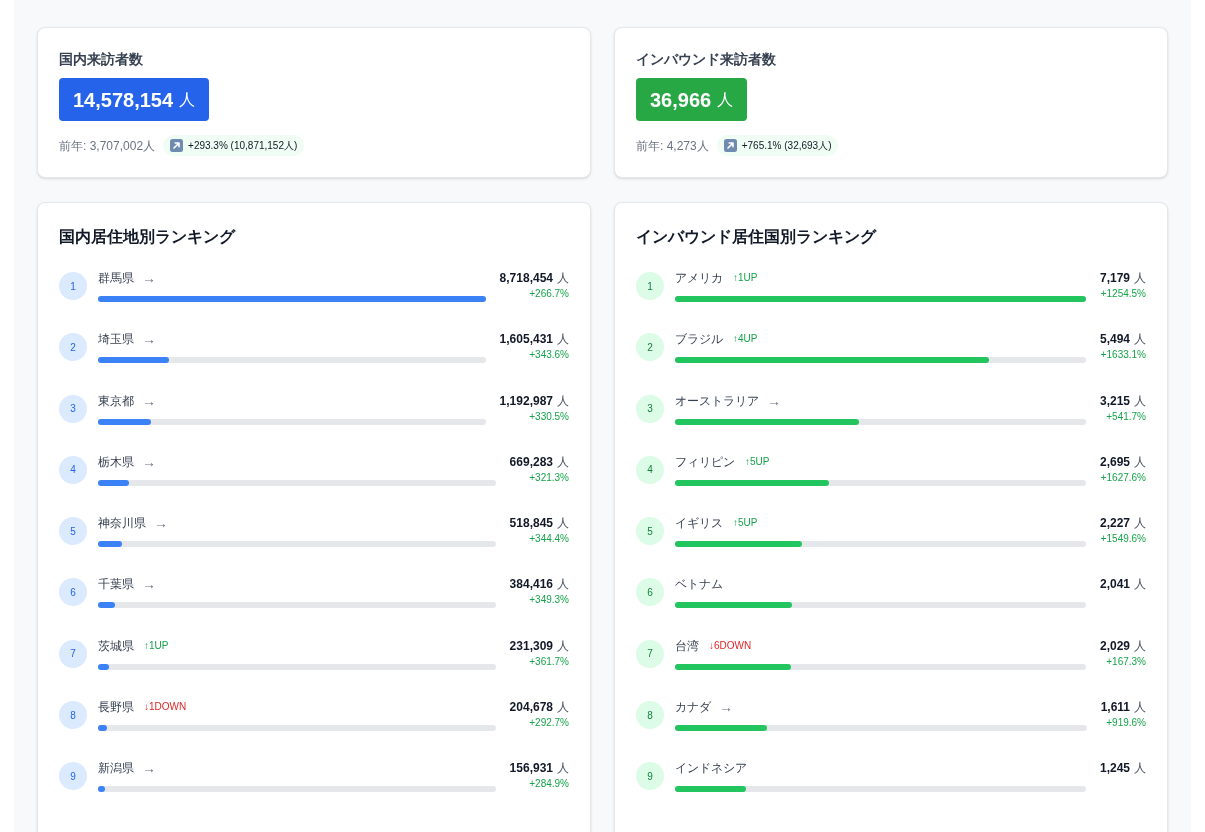 The image size is (1205, 832). I want to click on growth-rate: +167.3%, so click(1125, 661).